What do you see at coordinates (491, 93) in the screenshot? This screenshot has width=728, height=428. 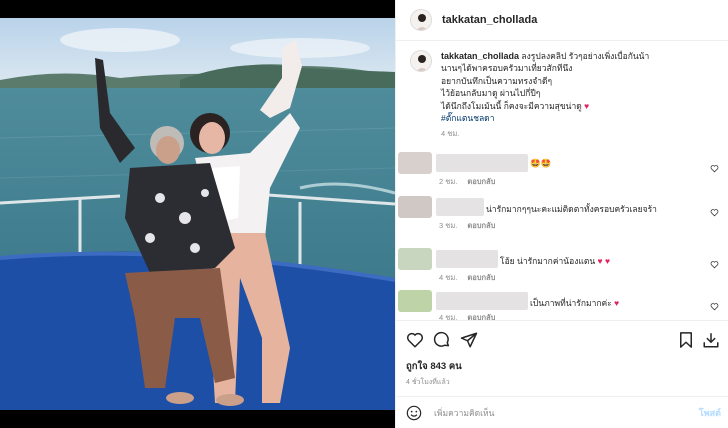 I see `caption-line-4: ไว้ย้อนกลับมาดู ผ่านไปกี่ปีๆ` at bounding box center [491, 93].